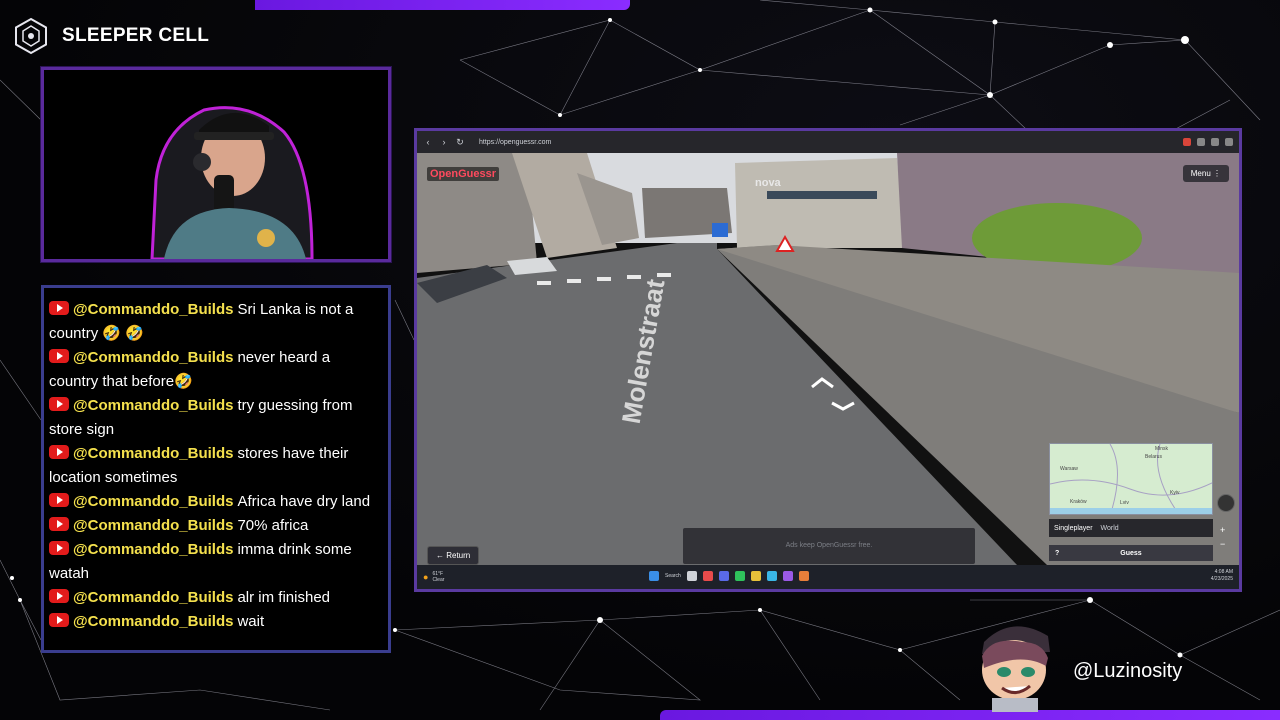  Describe the element at coordinates (460, 142) in the screenshot. I see `reload-button: ↻` at that location.